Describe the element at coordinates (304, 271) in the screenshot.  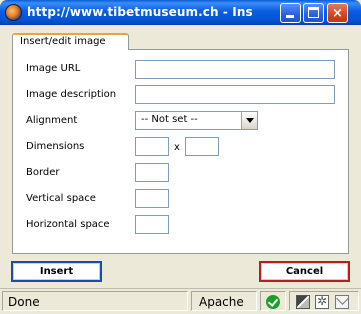
I see `cancel-button: Cancel` at that location.